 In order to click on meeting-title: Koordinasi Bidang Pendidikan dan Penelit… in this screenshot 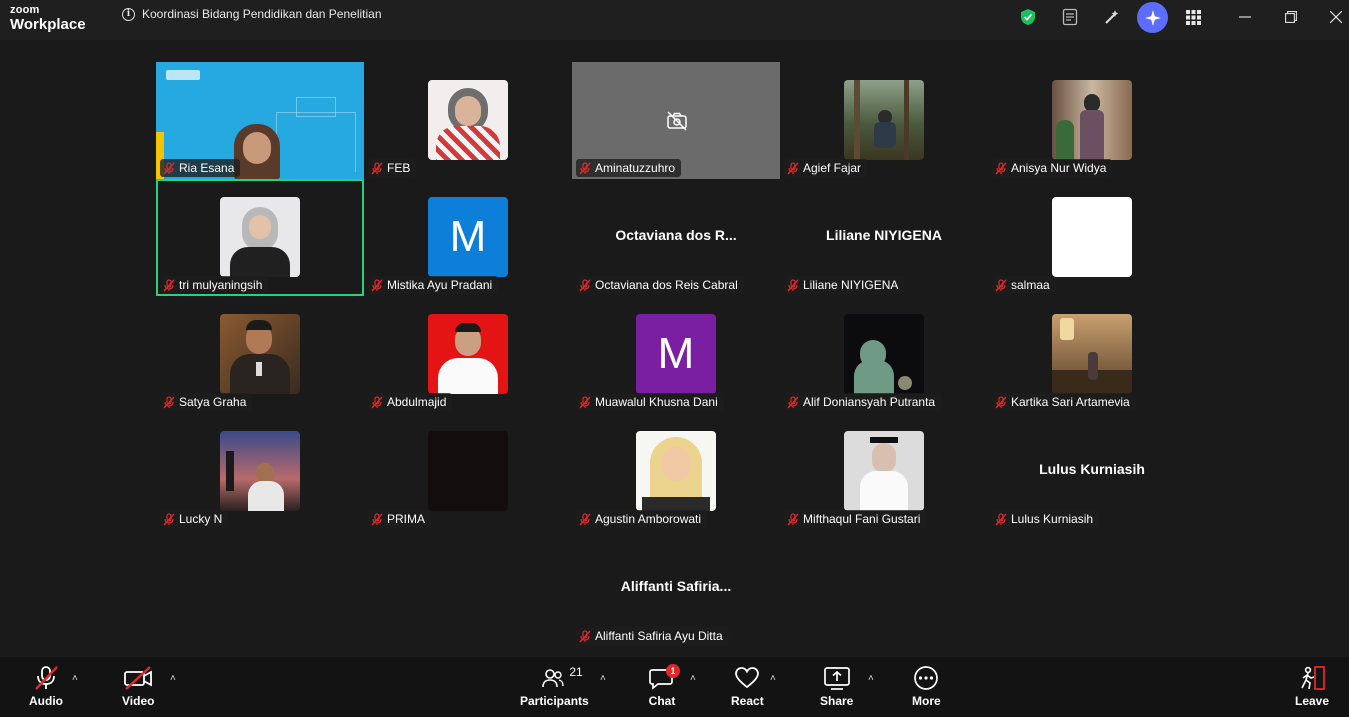, I will do `click(262, 14)`.